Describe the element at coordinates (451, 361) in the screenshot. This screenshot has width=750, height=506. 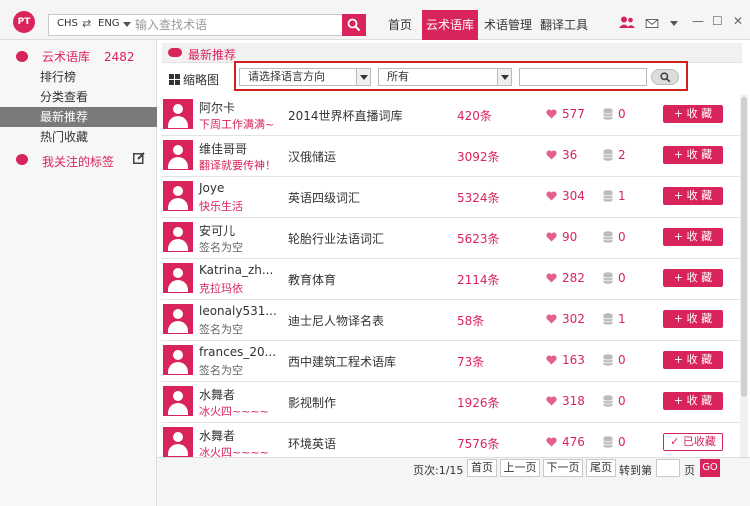
I see `list-item: frances_20... 签名为空 西中建筑工程术语库 73条 163 0 + 收 藏` at that location.